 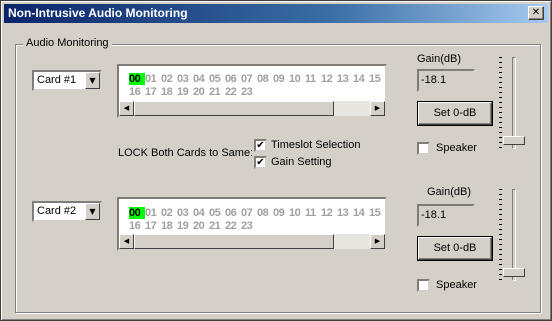 I want to click on card-2-gain-value: -18.1, so click(x=434, y=215).